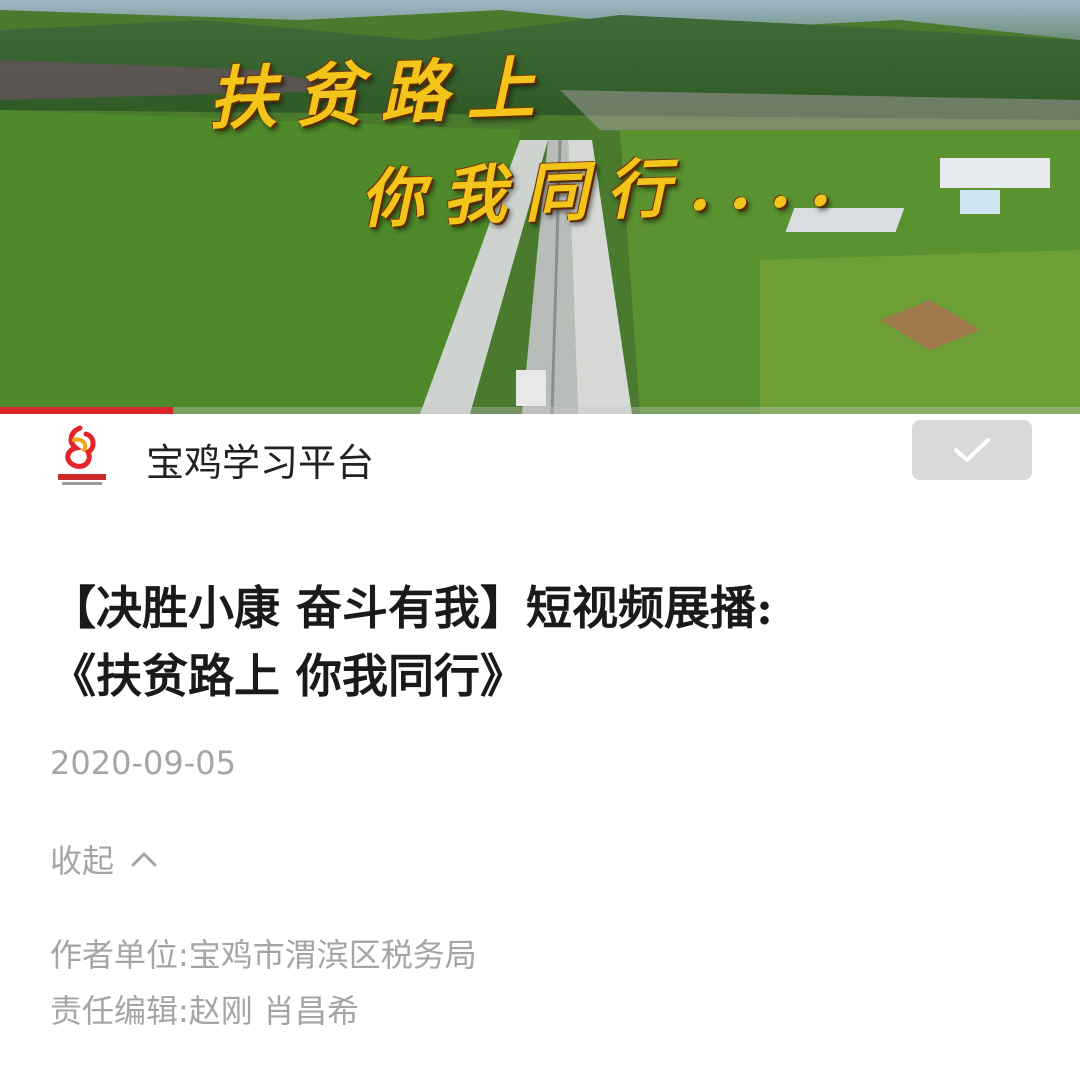 The width and height of the screenshot is (1080, 1079). Describe the element at coordinates (380, 94) in the screenshot. I see `video-overlay-line1: 扶贫路上` at that location.